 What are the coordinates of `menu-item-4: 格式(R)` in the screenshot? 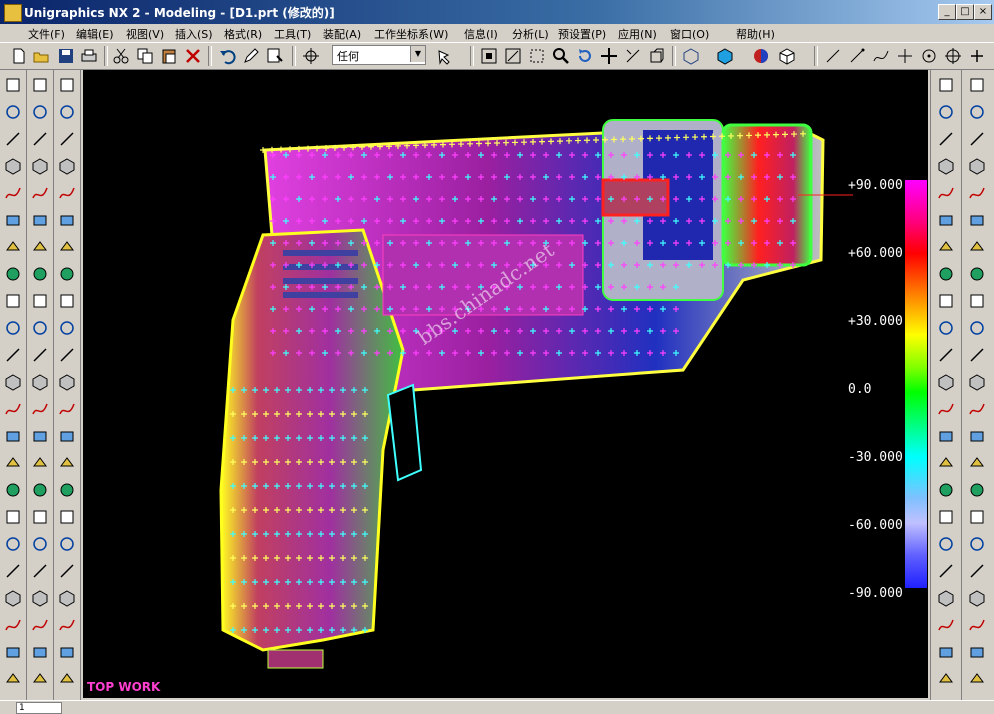 It's located at (243, 34).